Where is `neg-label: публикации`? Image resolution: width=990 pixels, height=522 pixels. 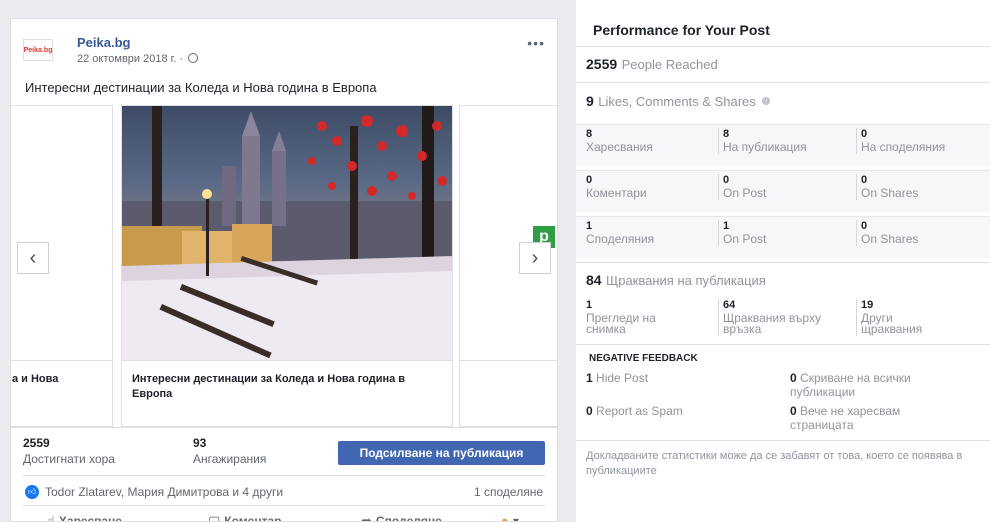
neg-label: публикации is located at coordinates (823, 392).